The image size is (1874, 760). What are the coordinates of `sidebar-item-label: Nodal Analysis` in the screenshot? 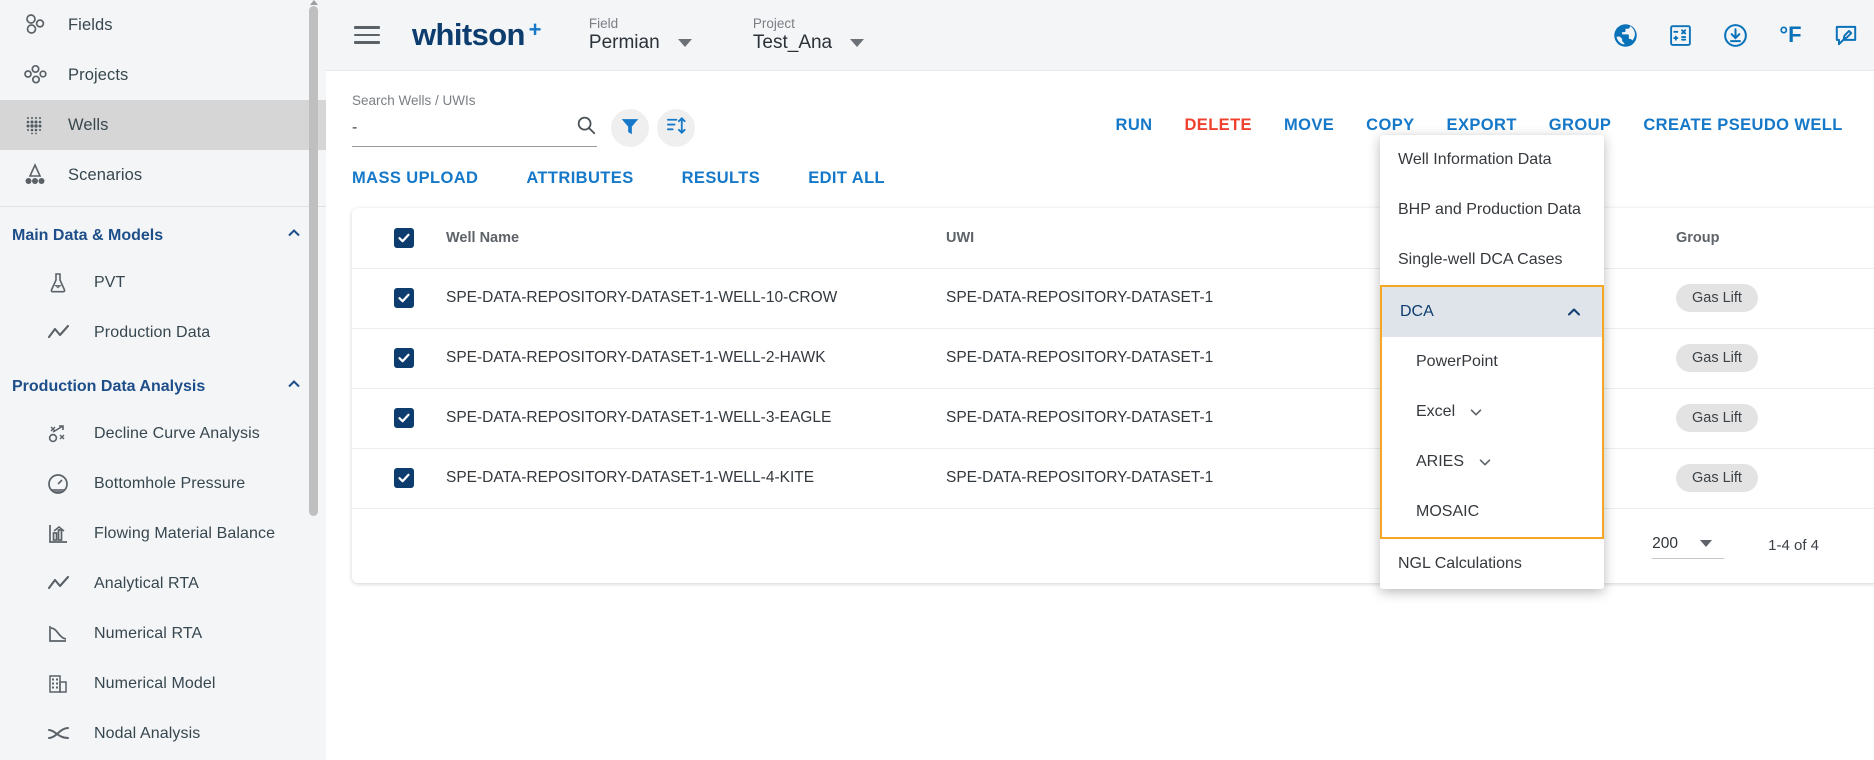 It's located at (147, 733).